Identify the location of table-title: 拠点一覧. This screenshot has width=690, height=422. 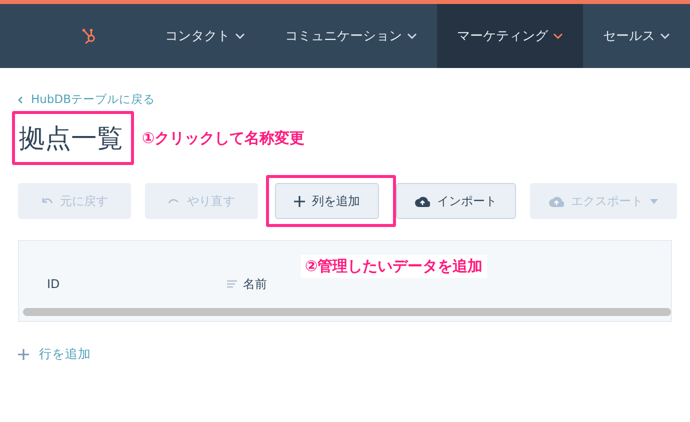
(71, 138).